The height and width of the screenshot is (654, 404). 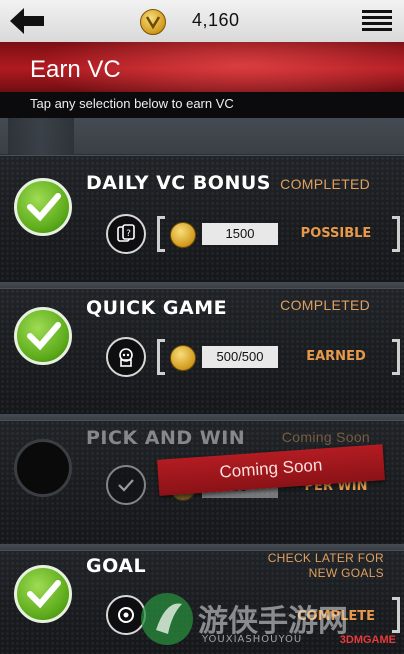 I want to click on vc-balance: 4,160, so click(x=216, y=20).